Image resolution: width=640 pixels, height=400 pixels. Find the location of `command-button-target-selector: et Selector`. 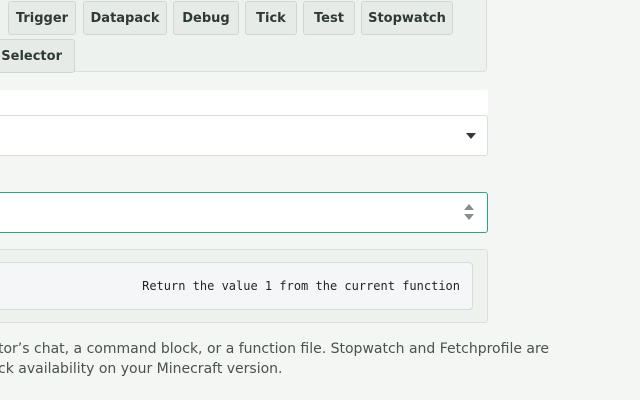

command-button-target-selector: et Selector is located at coordinates (37, 56).